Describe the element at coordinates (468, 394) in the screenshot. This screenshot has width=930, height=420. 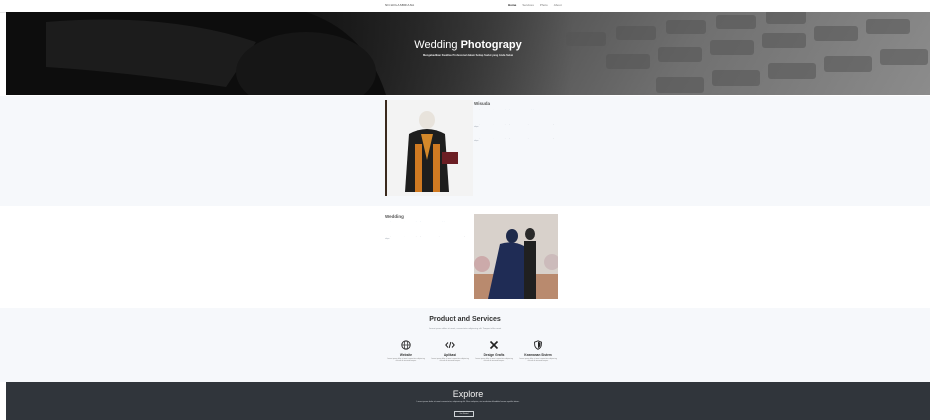
I see `explore-title: Explore` at that location.